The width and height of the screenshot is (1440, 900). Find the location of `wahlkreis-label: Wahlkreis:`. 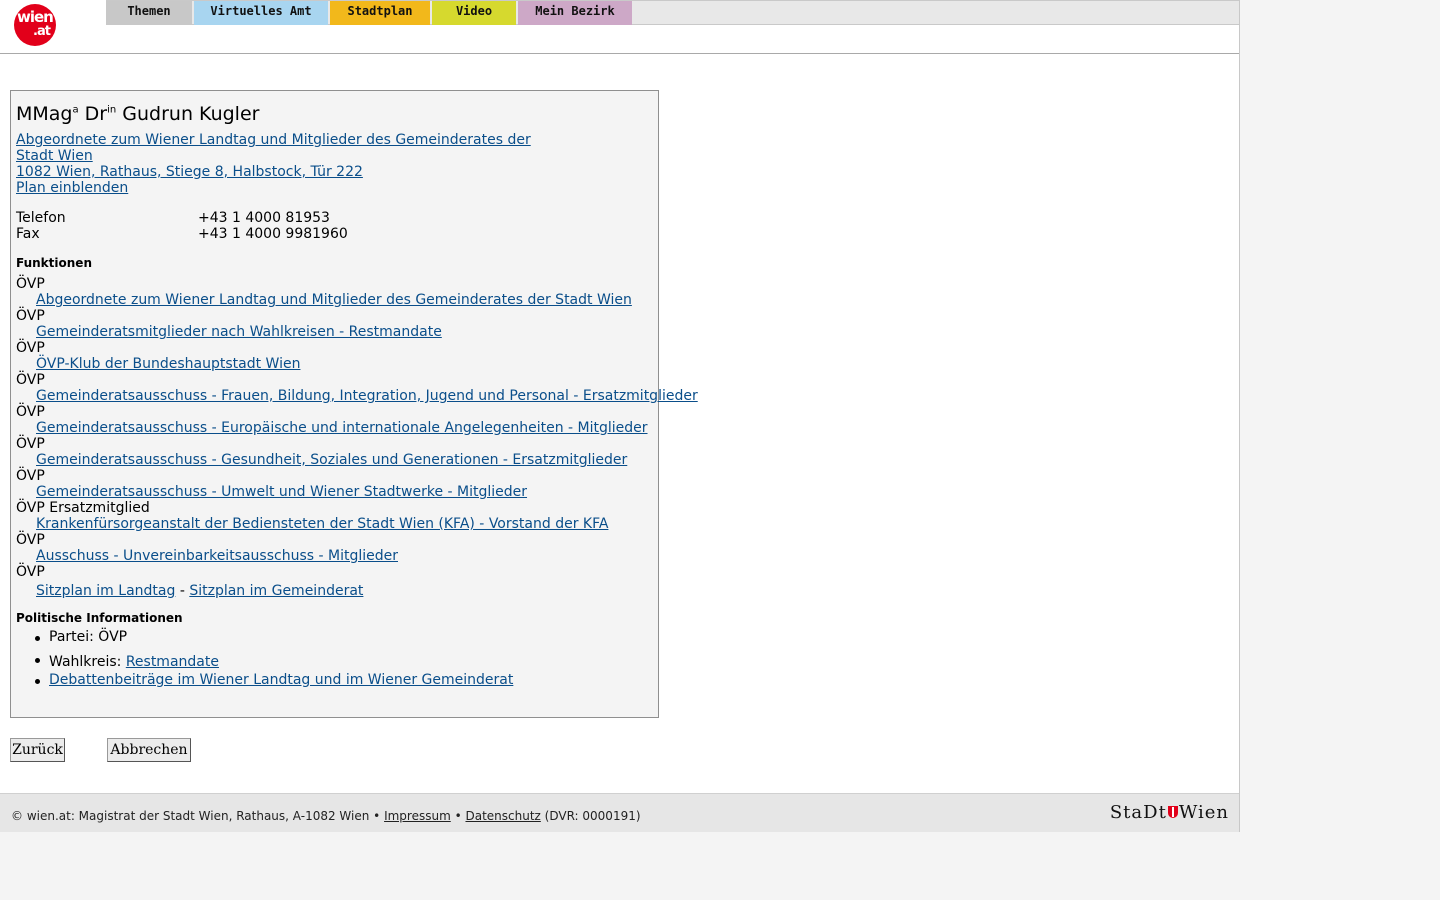

wahlkreis-label: Wahlkreis: is located at coordinates (87, 662).